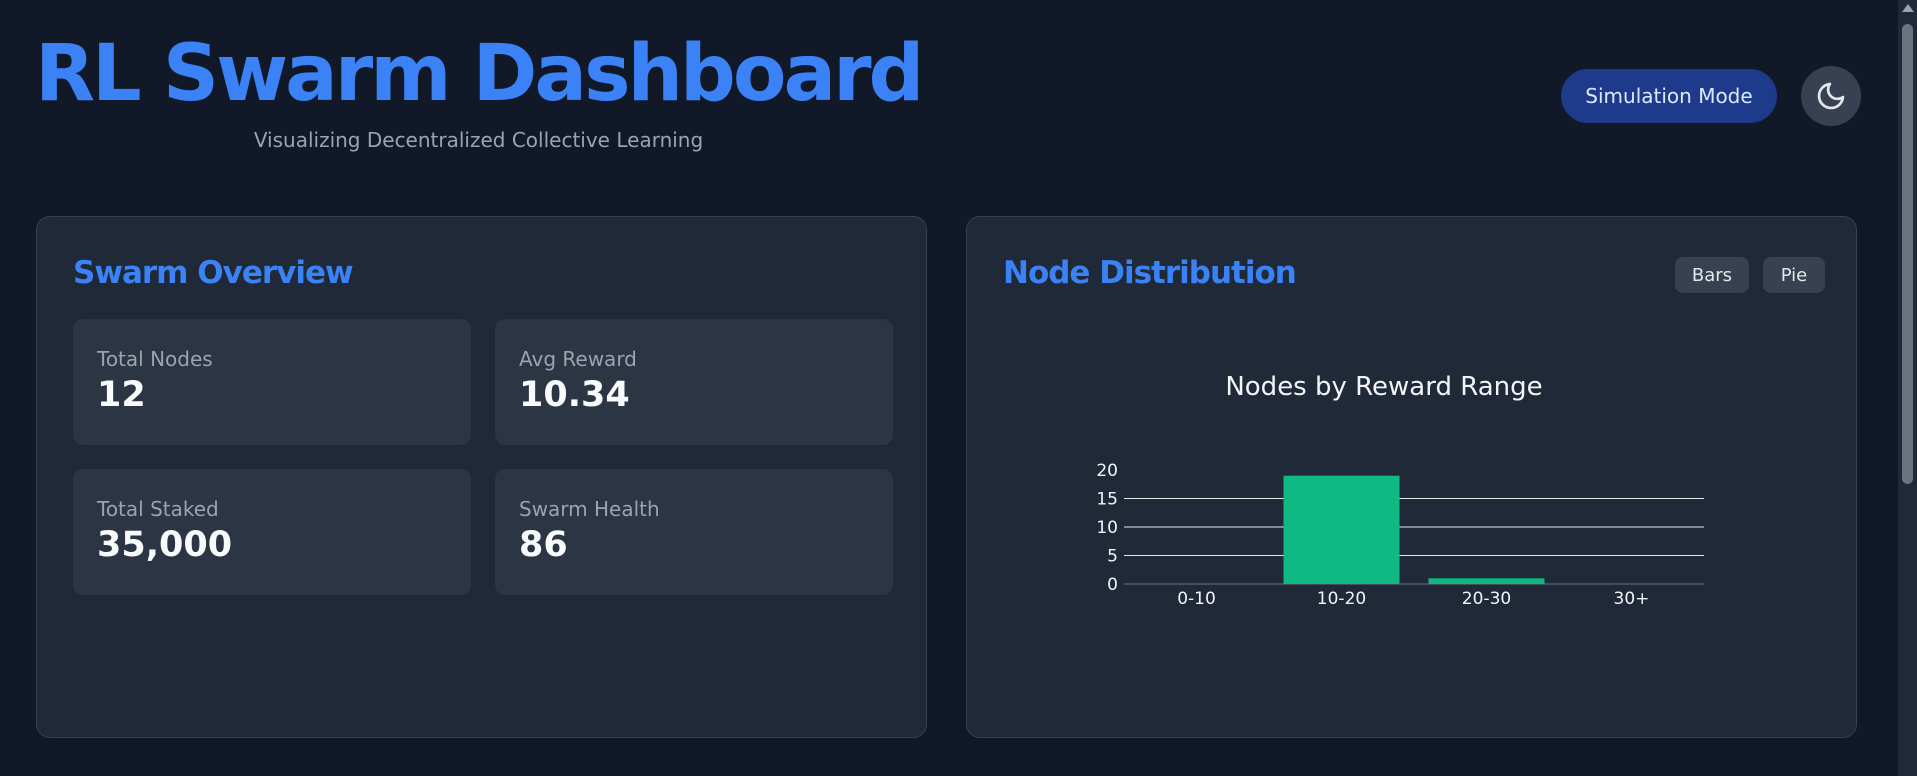 The image size is (1917, 776). What do you see at coordinates (165, 545) in the screenshot?
I see `stat-value: 35,000` at bounding box center [165, 545].